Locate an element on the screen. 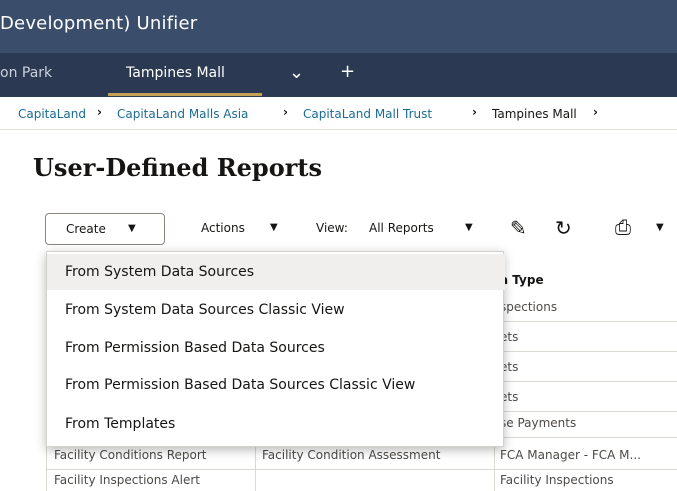 Image resolution: width=677 pixels, height=491 pixels. page-title: User-Defined Reports is located at coordinates (177, 167).